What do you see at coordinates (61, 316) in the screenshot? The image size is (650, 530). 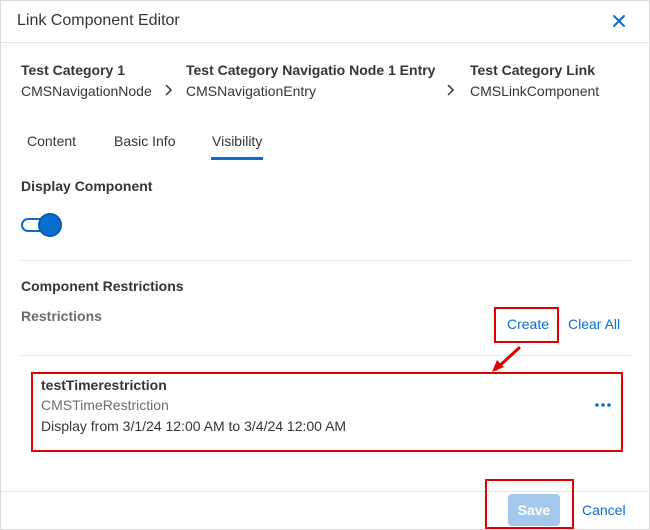 I see `restrictions-label: Restrictions` at bounding box center [61, 316].